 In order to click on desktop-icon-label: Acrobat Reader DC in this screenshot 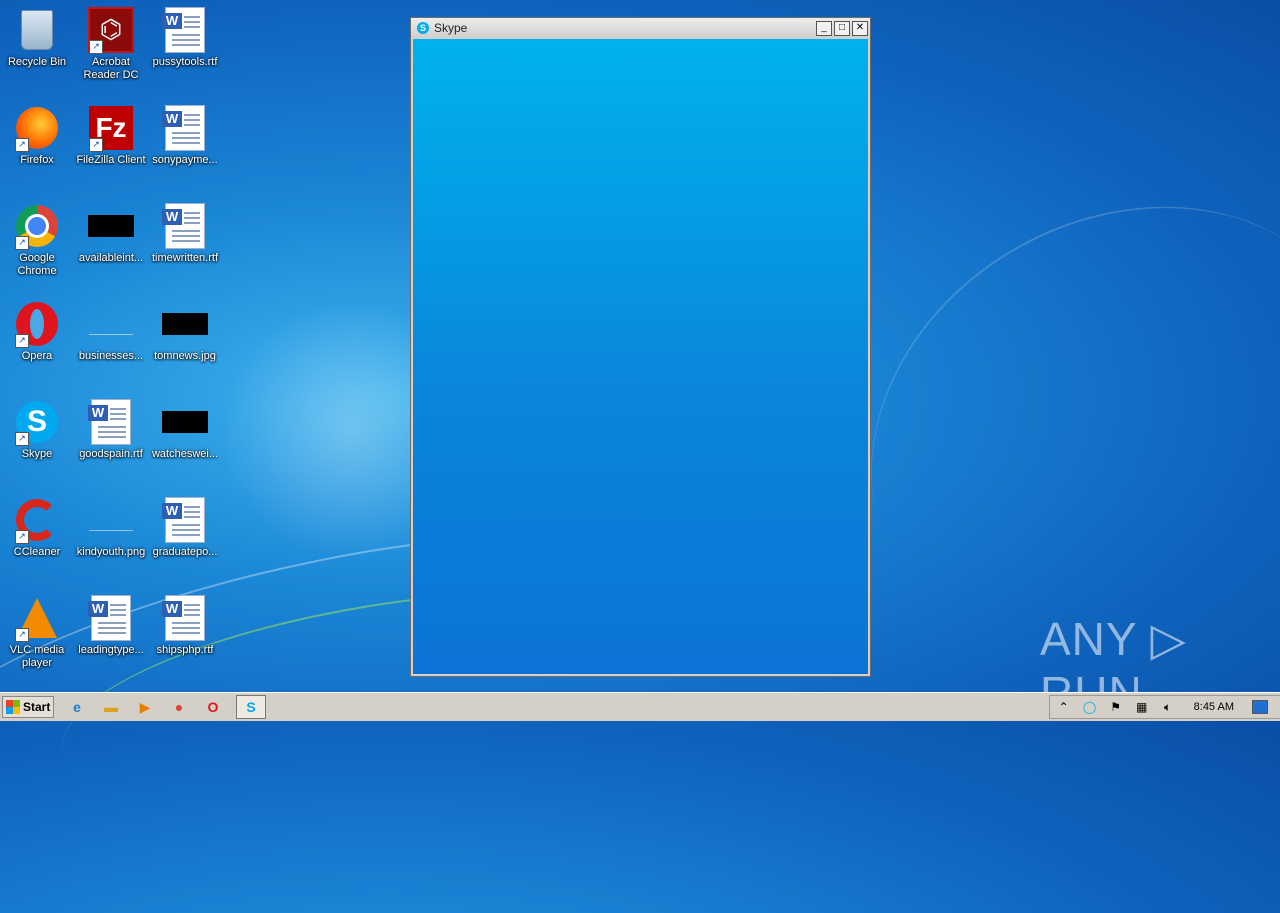, I will do `click(111, 68)`.